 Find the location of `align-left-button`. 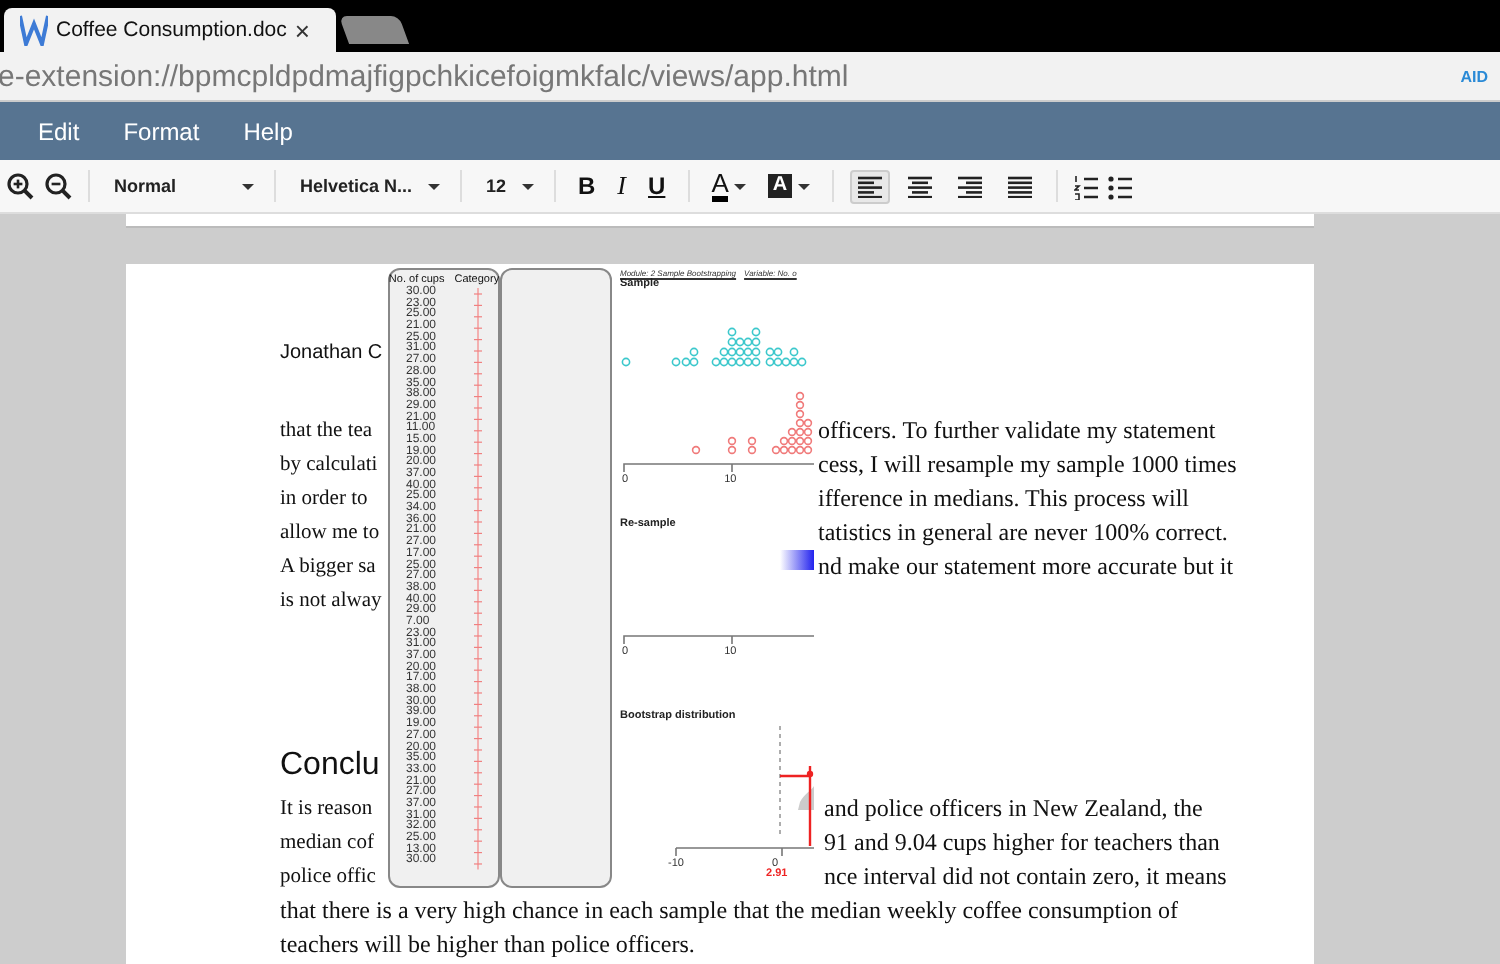

align-left-button is located at coordinates (869, 186).